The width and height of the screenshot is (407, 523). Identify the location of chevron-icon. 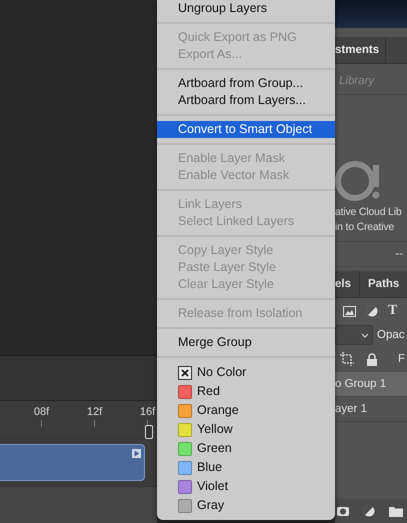
(365, 335).